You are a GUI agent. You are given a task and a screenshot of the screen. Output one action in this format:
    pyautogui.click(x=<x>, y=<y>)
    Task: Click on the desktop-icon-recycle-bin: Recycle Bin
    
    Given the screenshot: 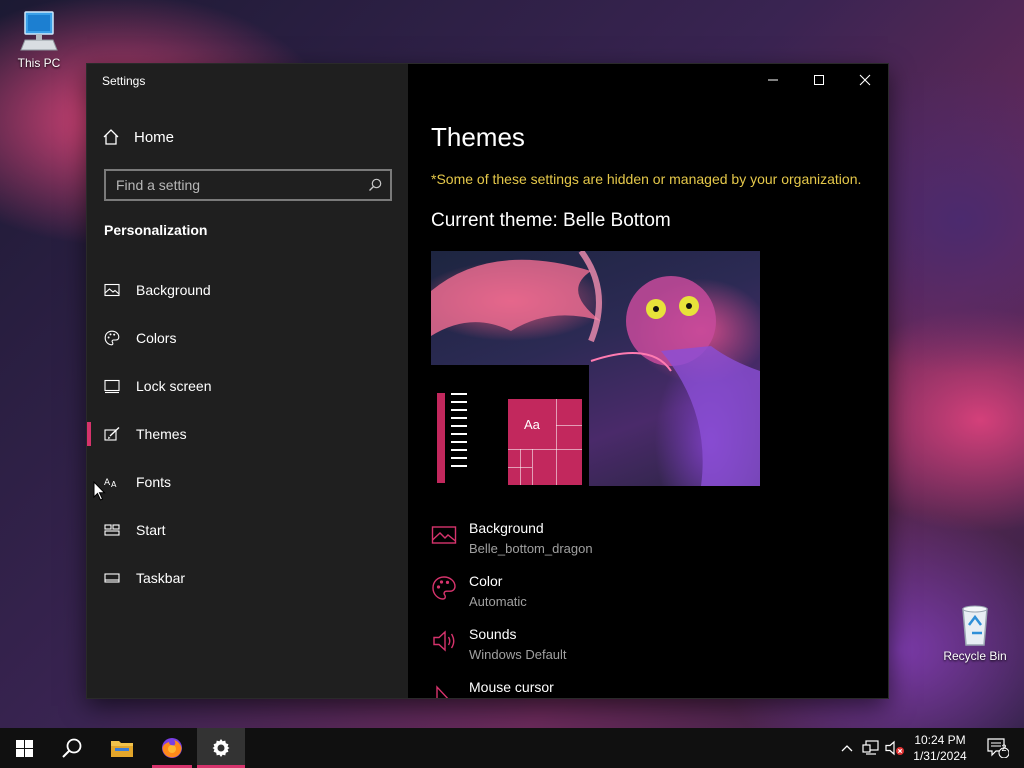 What is the action you would take?
    pyautogui.click(x=975, y=633)
    